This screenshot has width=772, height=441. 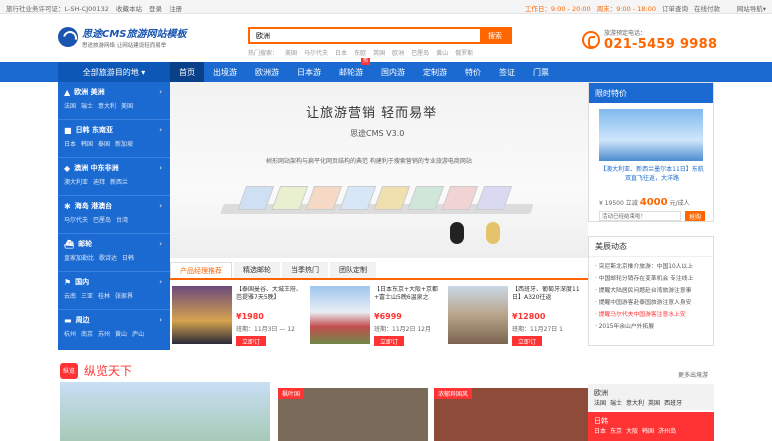 I want to click on news-item: · 突尼斯北京推介旅游：中国10人以上, so click(x=654, y=267).